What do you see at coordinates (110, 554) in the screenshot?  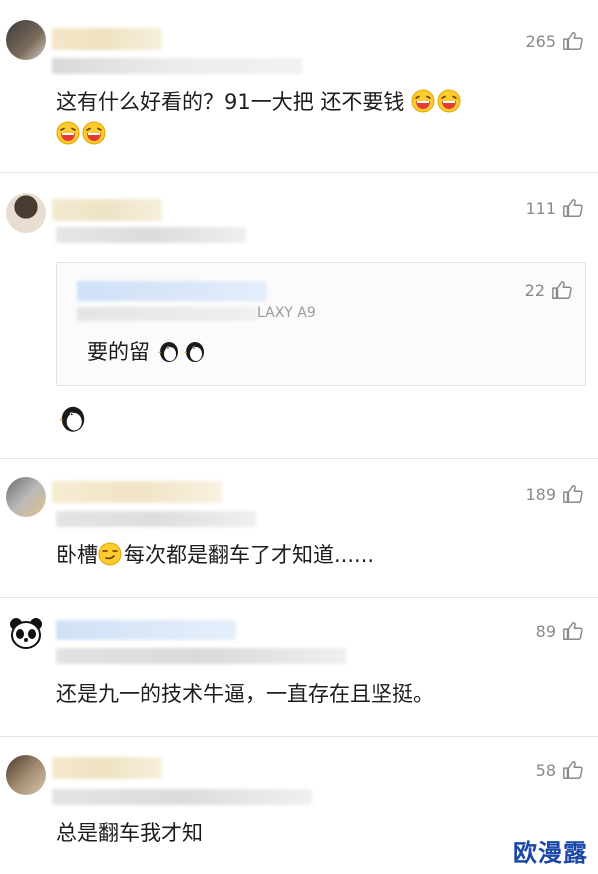 I see `smirk-emoji-icon` at bounding box center [110, 554].